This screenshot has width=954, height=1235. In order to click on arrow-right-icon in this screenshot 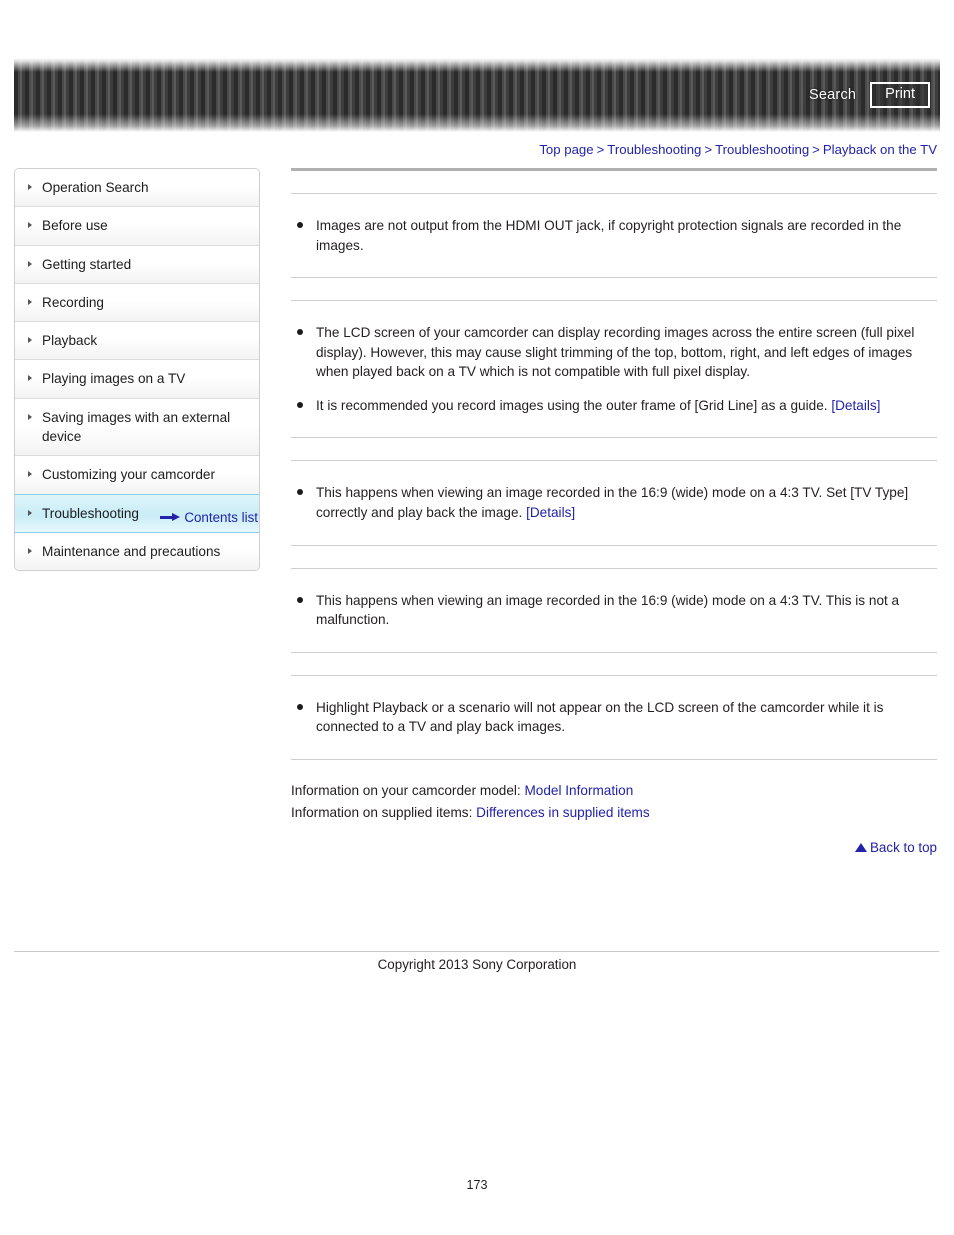, I will do `click(170, 517)`.